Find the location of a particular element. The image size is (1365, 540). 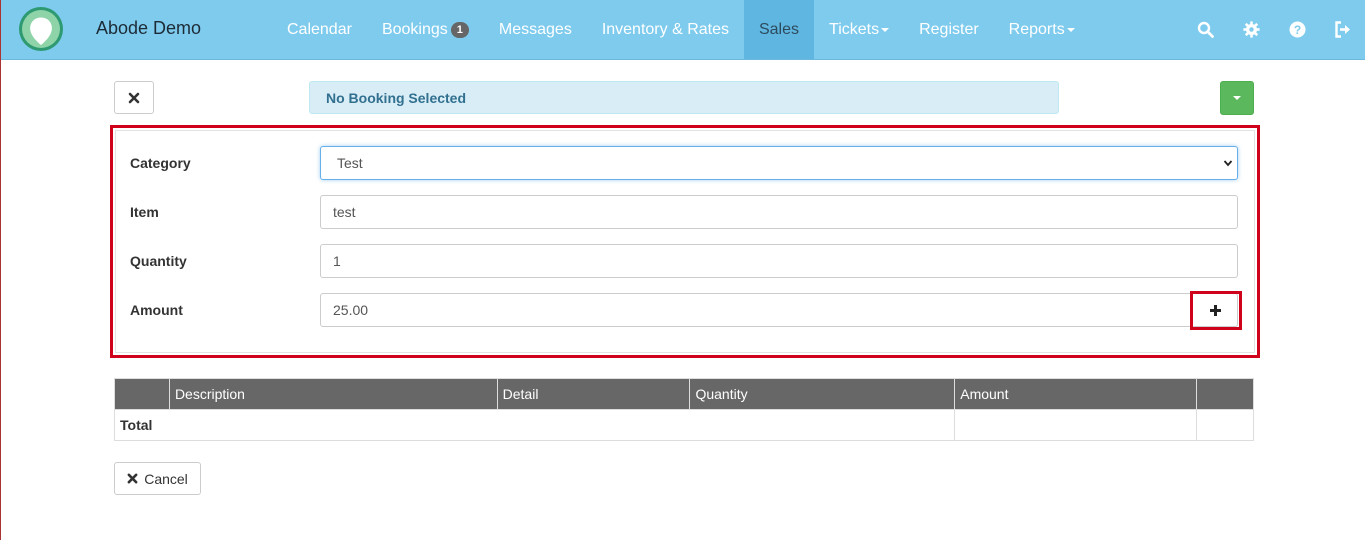

settings-button is located at coordinates (1251, 29).